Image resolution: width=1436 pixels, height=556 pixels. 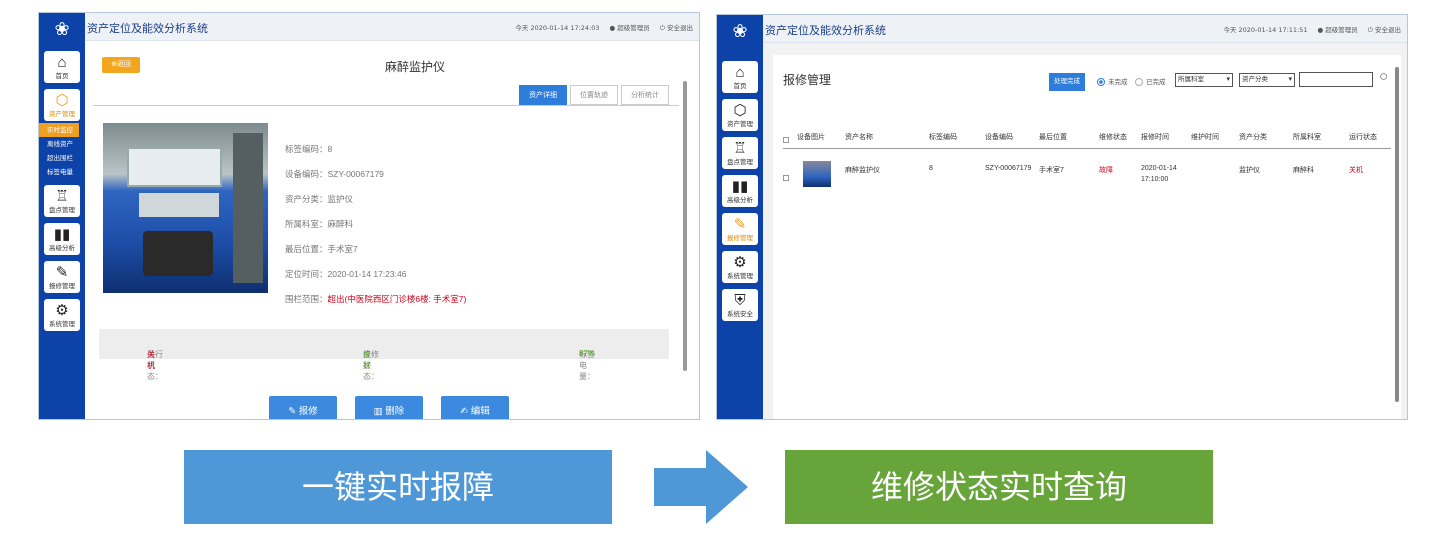 What do you see at coordinates (59, 130) in the screenshot?
I see `subnav-item-realtime: 实时监控` at bounding box center [59, 130].